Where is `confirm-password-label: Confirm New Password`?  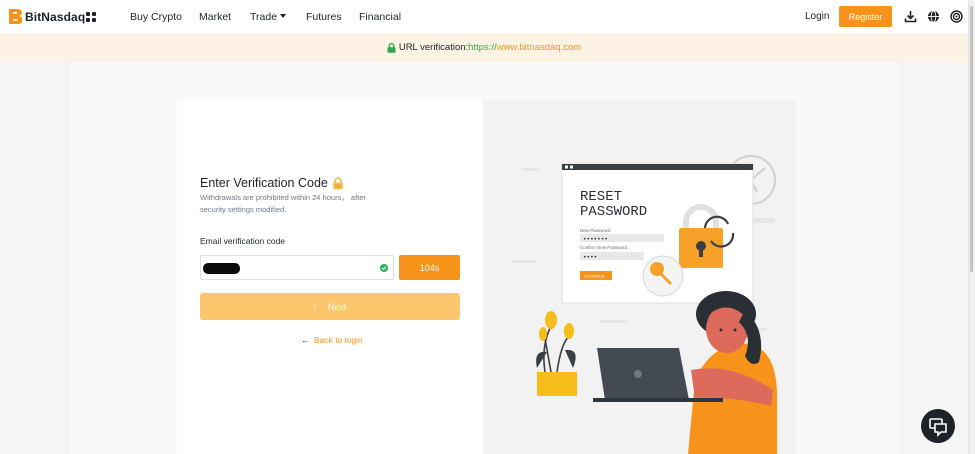 confirm-password-label: Confirm New Password is located at coordinates (604, 247).